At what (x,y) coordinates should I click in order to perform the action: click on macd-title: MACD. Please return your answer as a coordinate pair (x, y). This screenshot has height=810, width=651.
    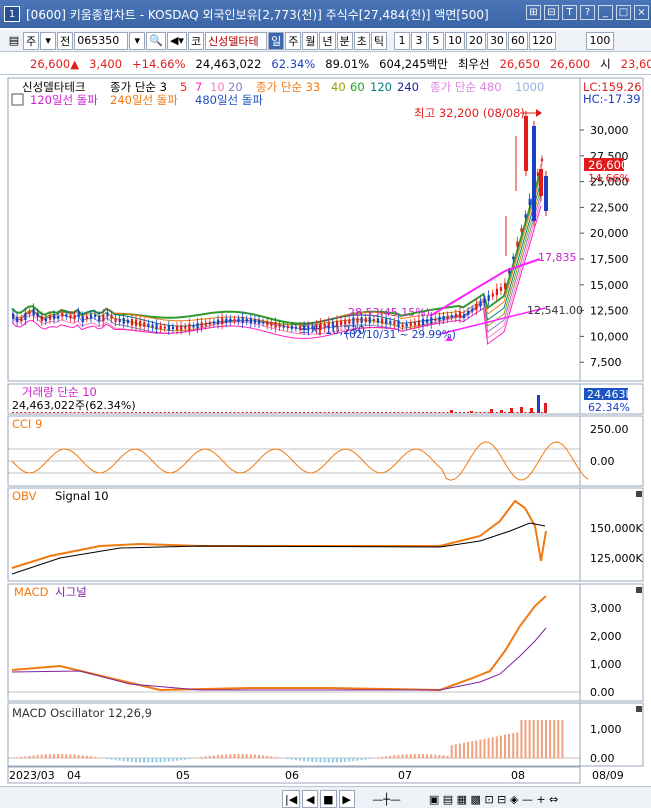
    Looking at the image, I should click on (31, 592).